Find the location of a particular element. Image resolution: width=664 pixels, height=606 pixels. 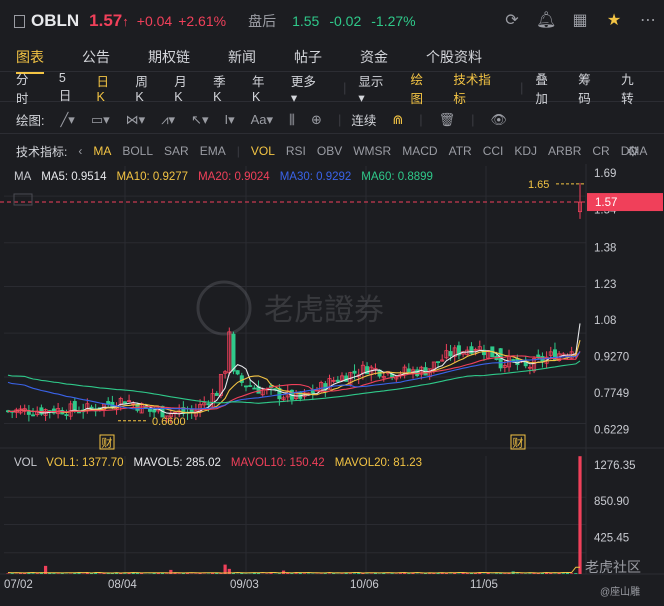

price-tick-label: 1.69 is located at coordinates (605, 174).